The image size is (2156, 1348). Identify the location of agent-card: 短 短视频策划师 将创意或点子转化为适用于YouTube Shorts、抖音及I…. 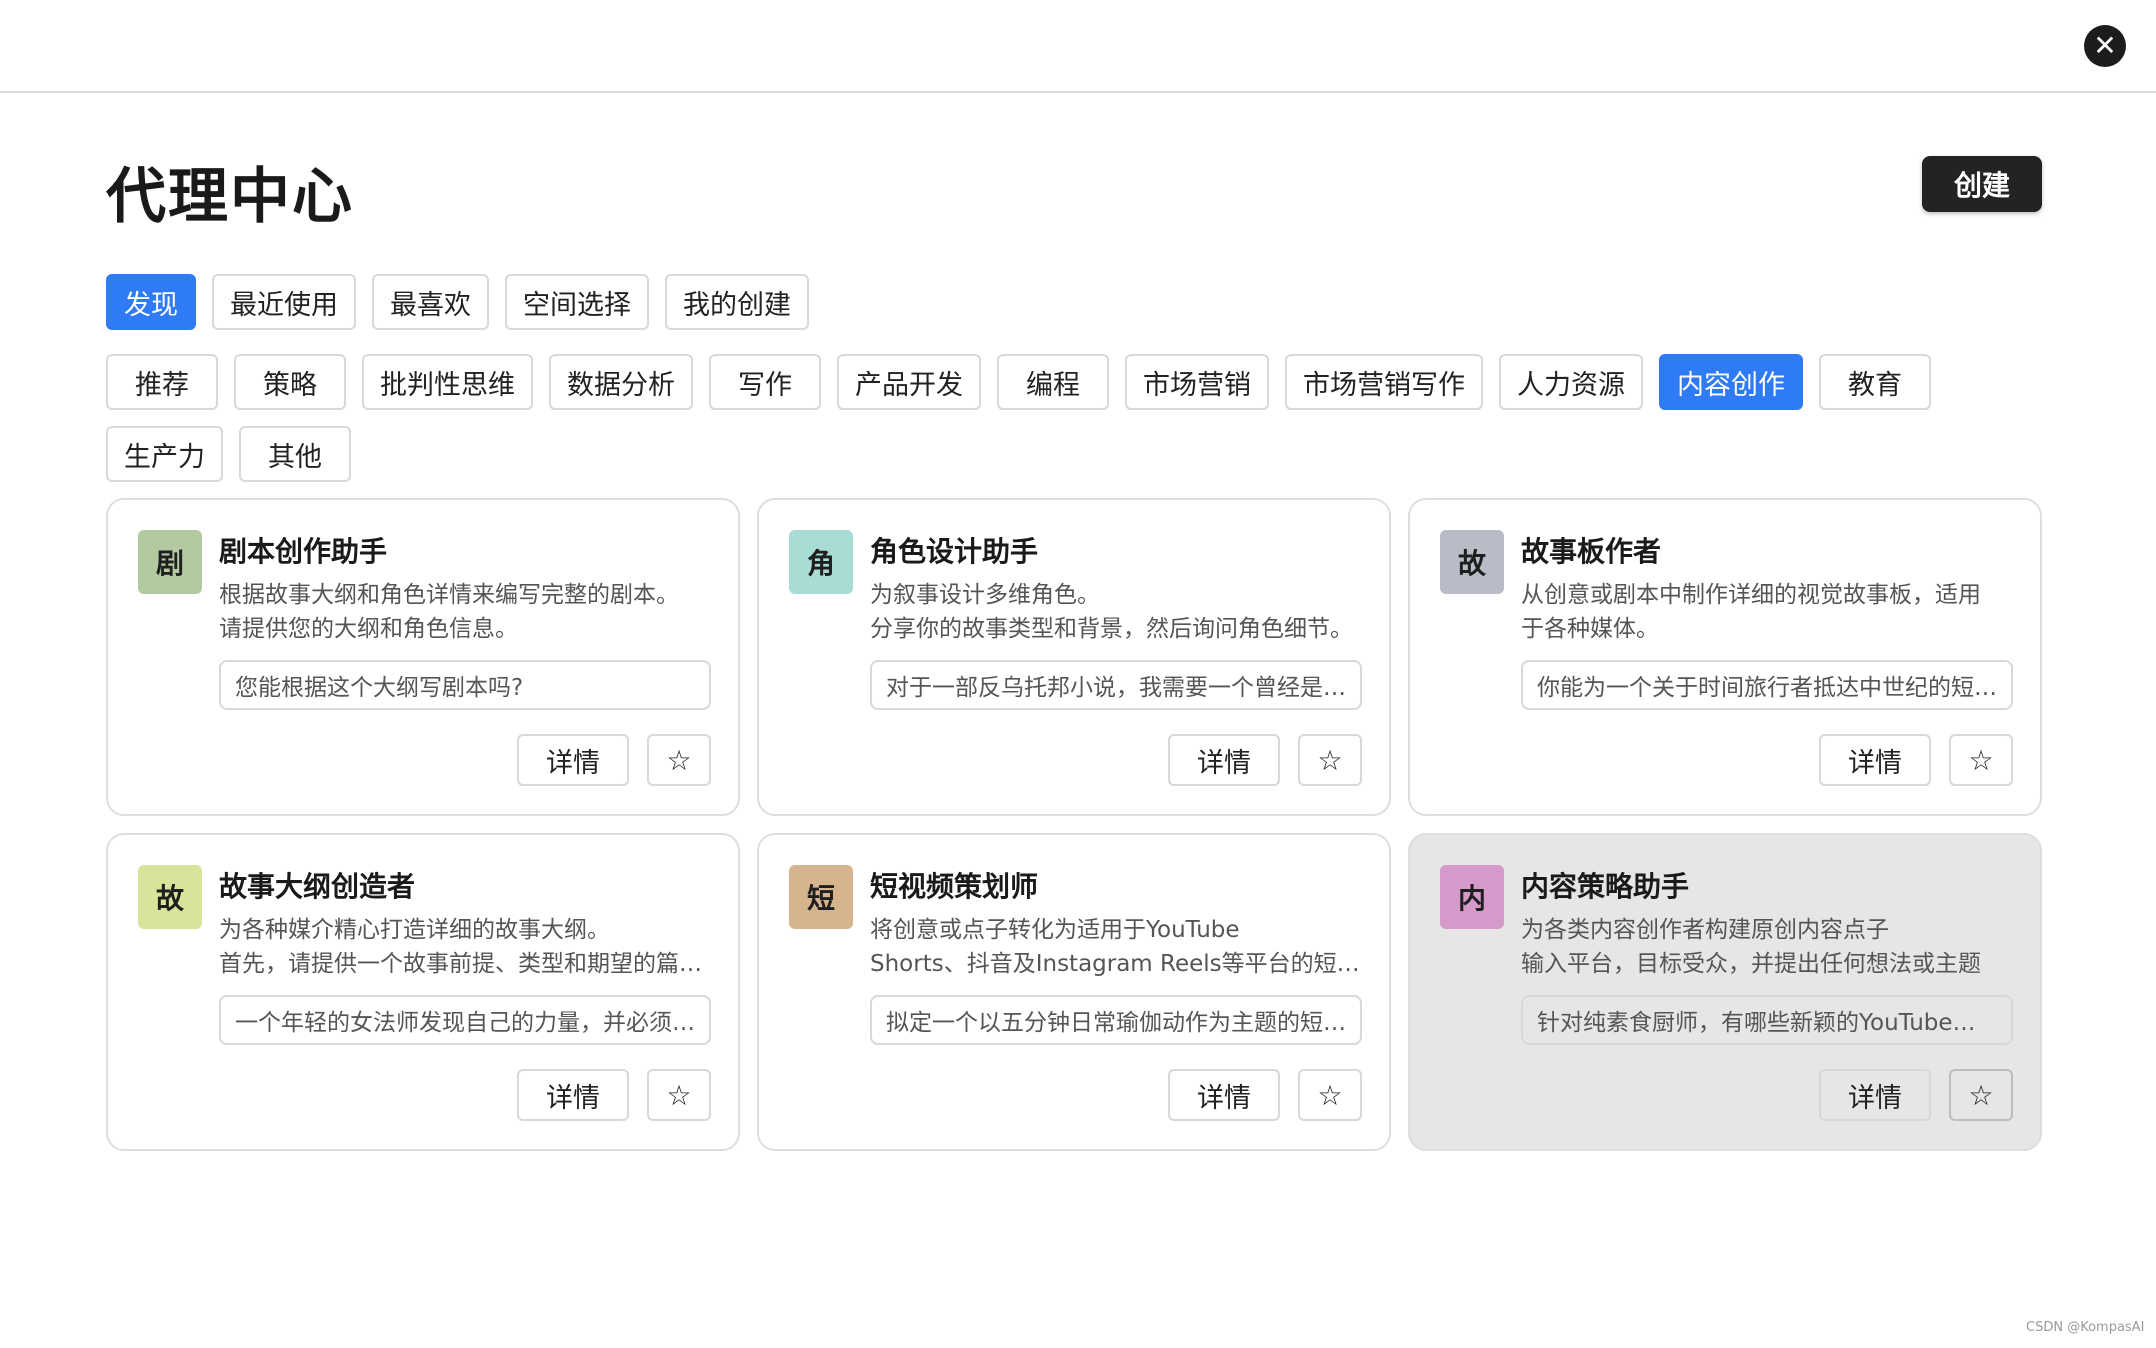
(1074, 992).